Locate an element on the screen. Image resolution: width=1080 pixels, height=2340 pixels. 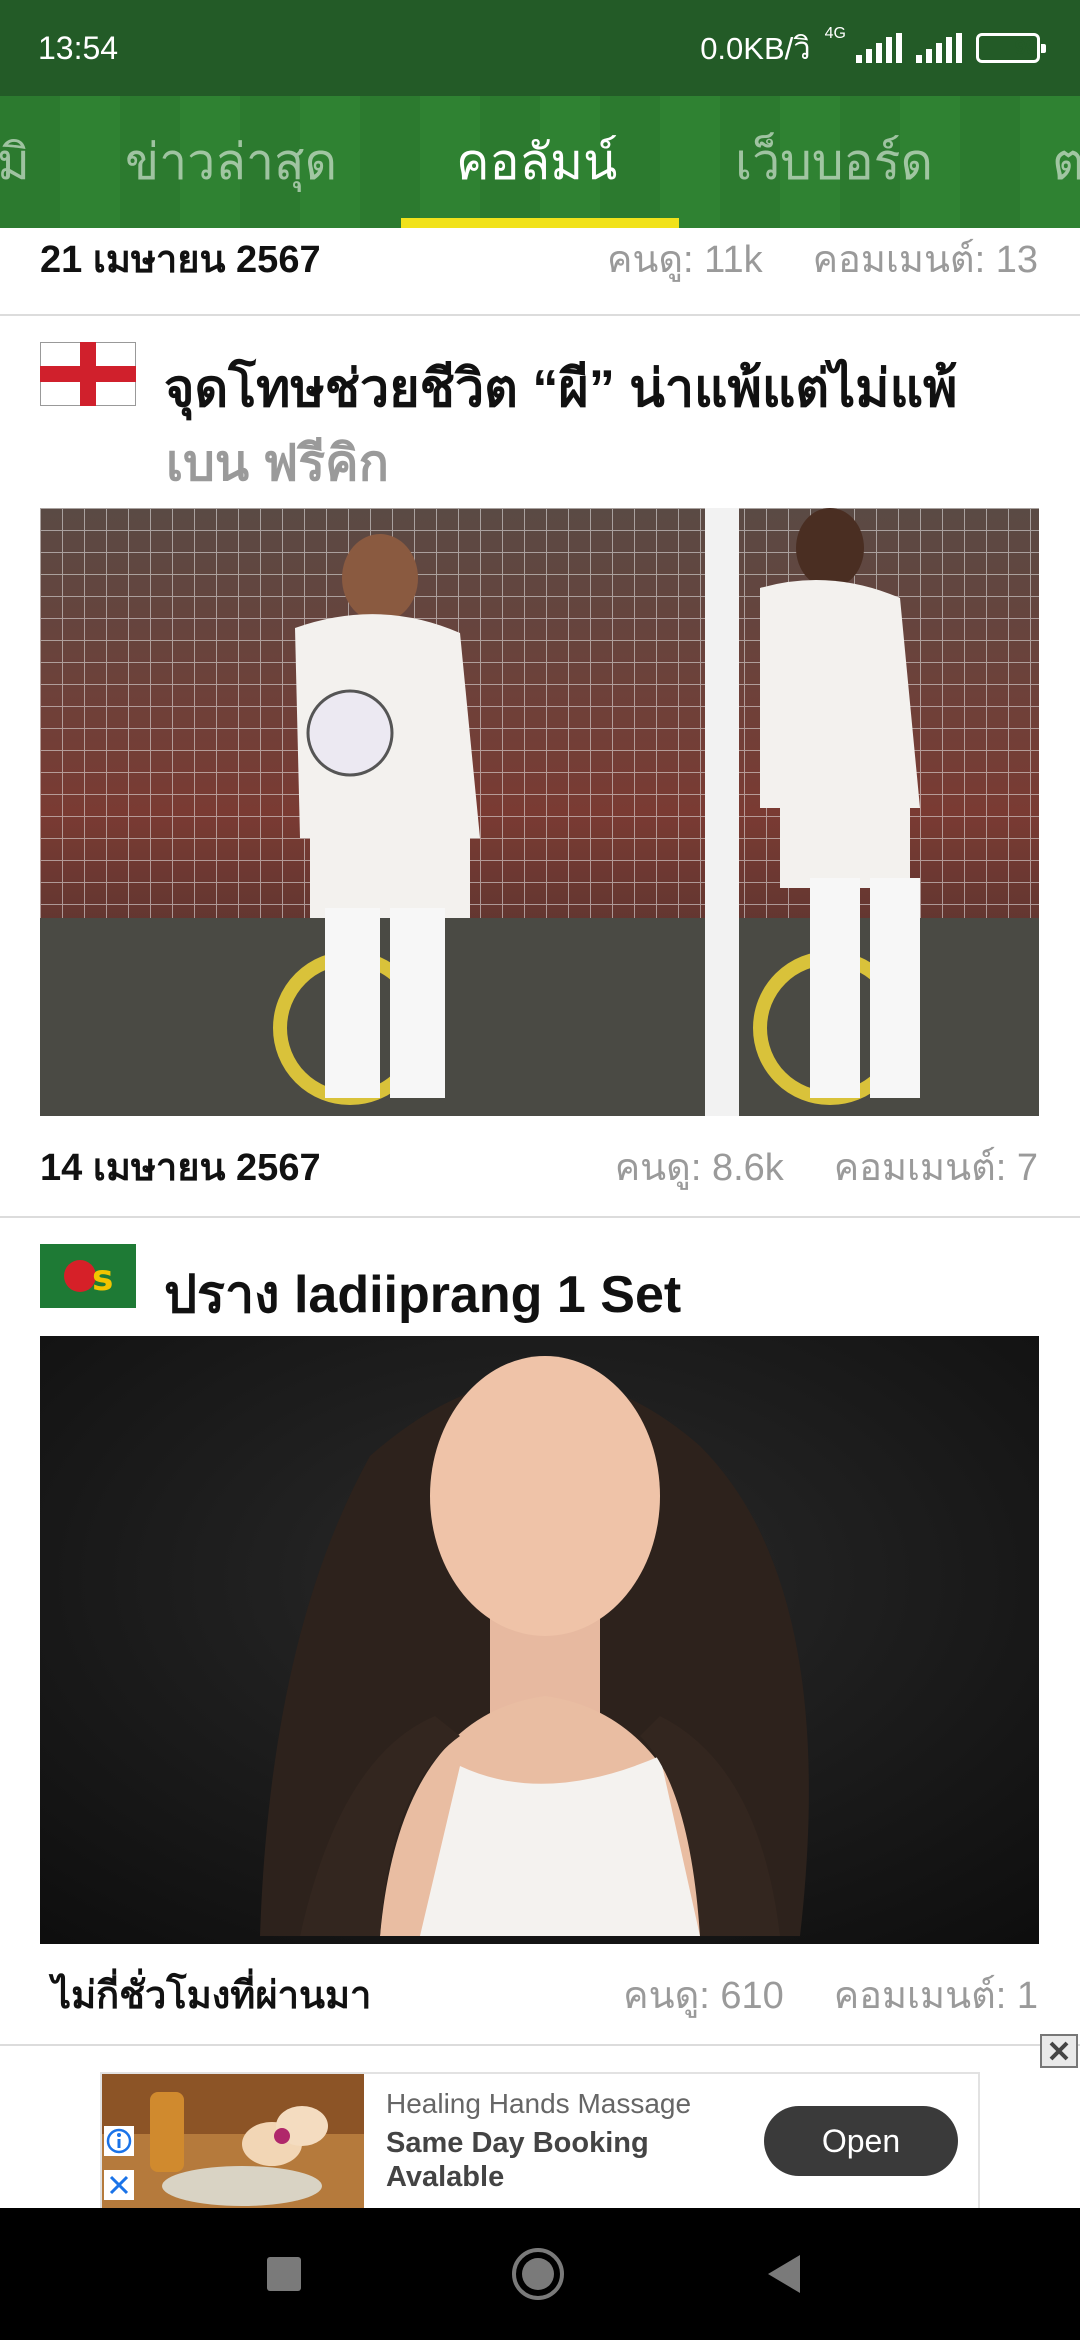
home-button is located at coordinates (538, 2274).